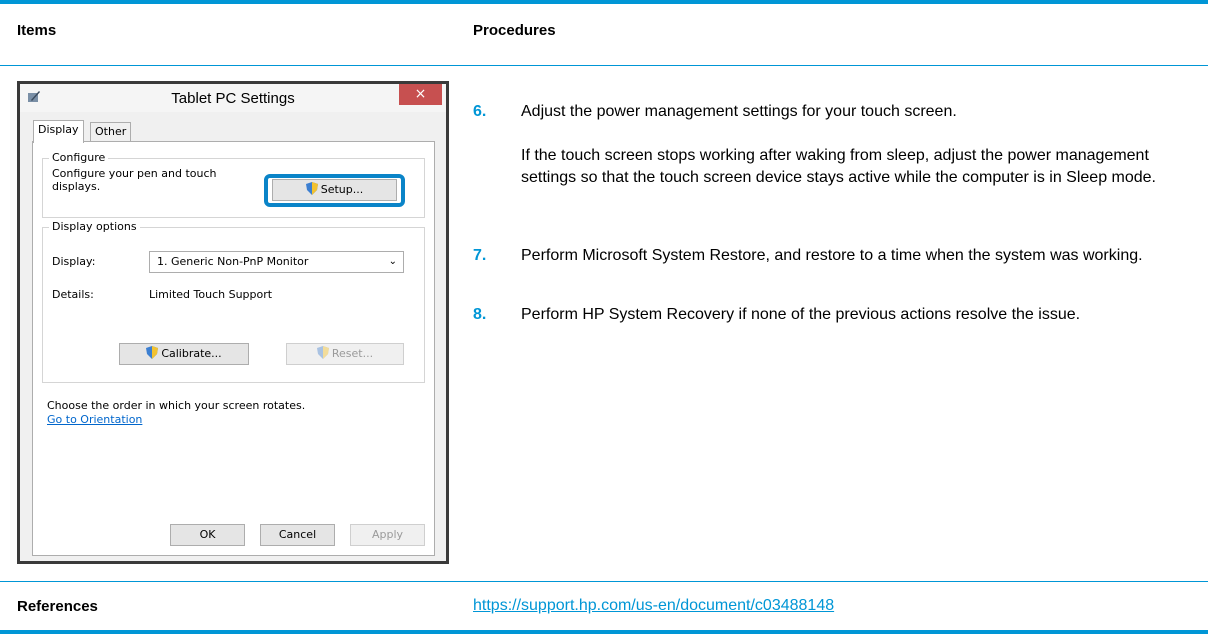 Image resolution: width=1208 pixels, height=634 pixels. Describe the element at coordinates (94, 226) in the screenshot. I see `display-options-title: Display options` at that location.